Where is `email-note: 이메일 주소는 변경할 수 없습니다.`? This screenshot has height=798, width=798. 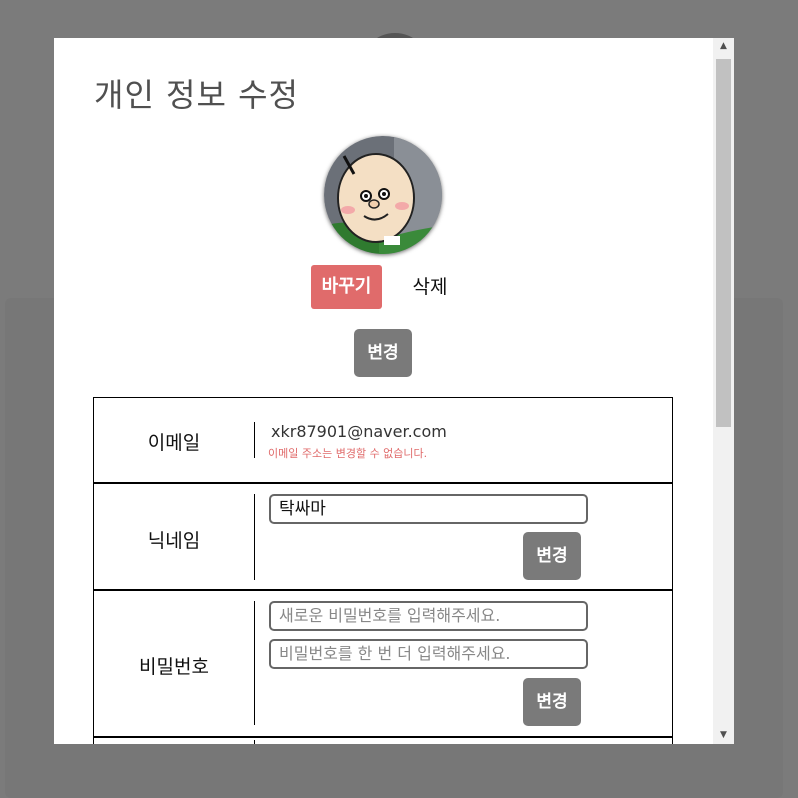 email-note: 이메일 주소는 변경할 수 없습니다. is located at coordinates (348, 453).